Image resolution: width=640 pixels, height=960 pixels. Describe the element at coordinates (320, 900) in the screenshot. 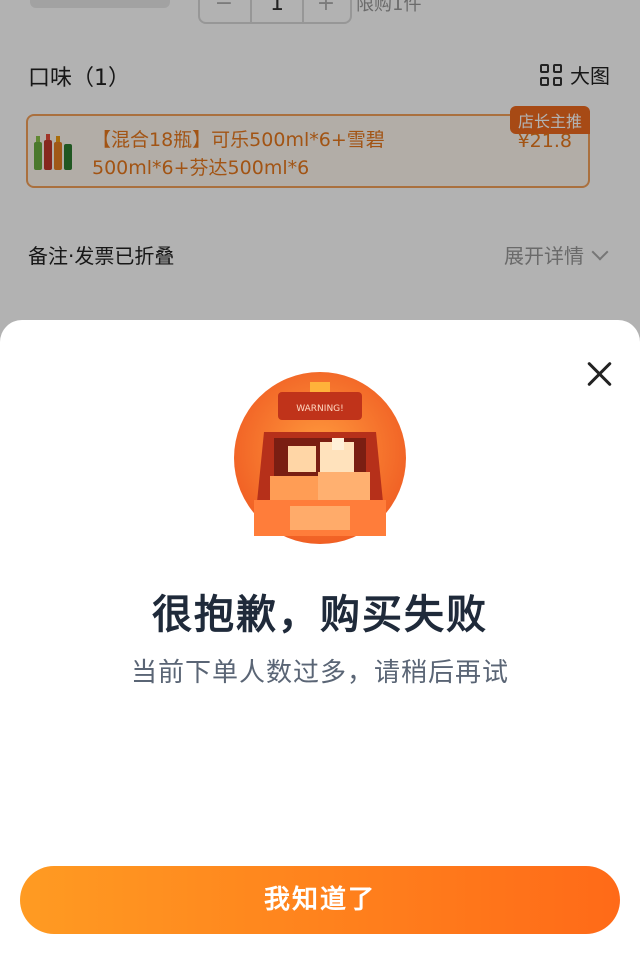

I see `confirm-button: 我知道了` at that location.